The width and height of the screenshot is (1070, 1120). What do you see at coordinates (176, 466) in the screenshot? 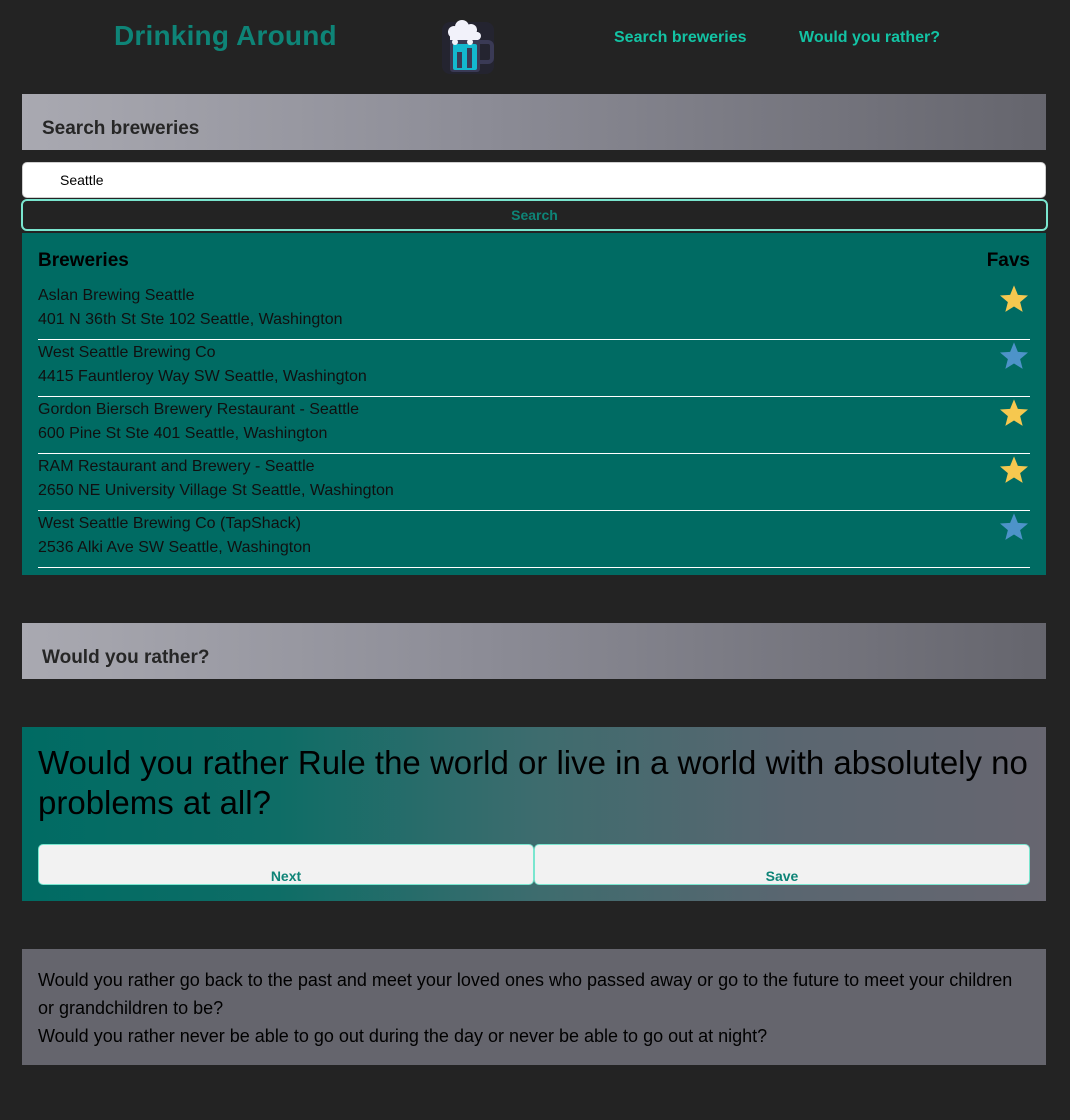
I see `brewery-name: RAM Restaurant and Brewery - Seattle` at bounding box center [176, 466].